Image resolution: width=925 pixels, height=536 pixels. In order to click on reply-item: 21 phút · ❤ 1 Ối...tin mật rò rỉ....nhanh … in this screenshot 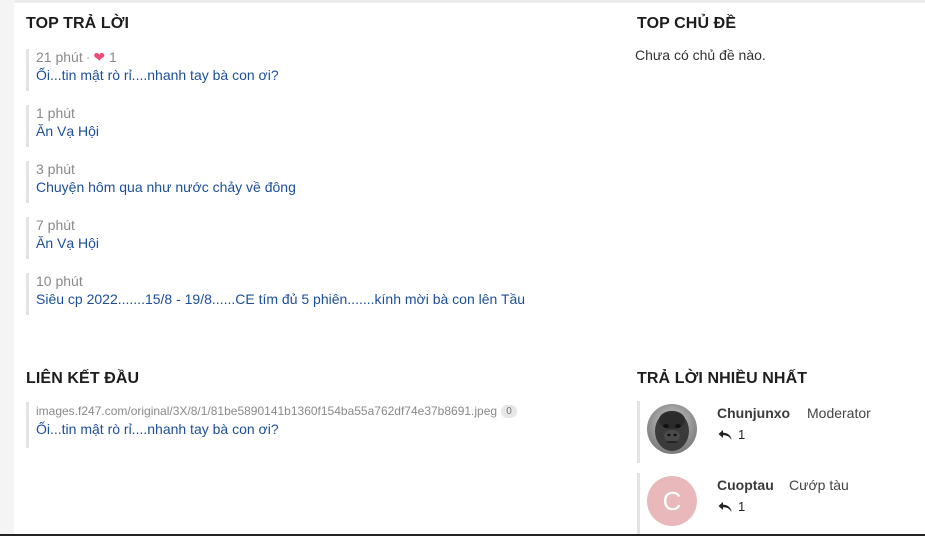, I will do `click(306, 70)`.